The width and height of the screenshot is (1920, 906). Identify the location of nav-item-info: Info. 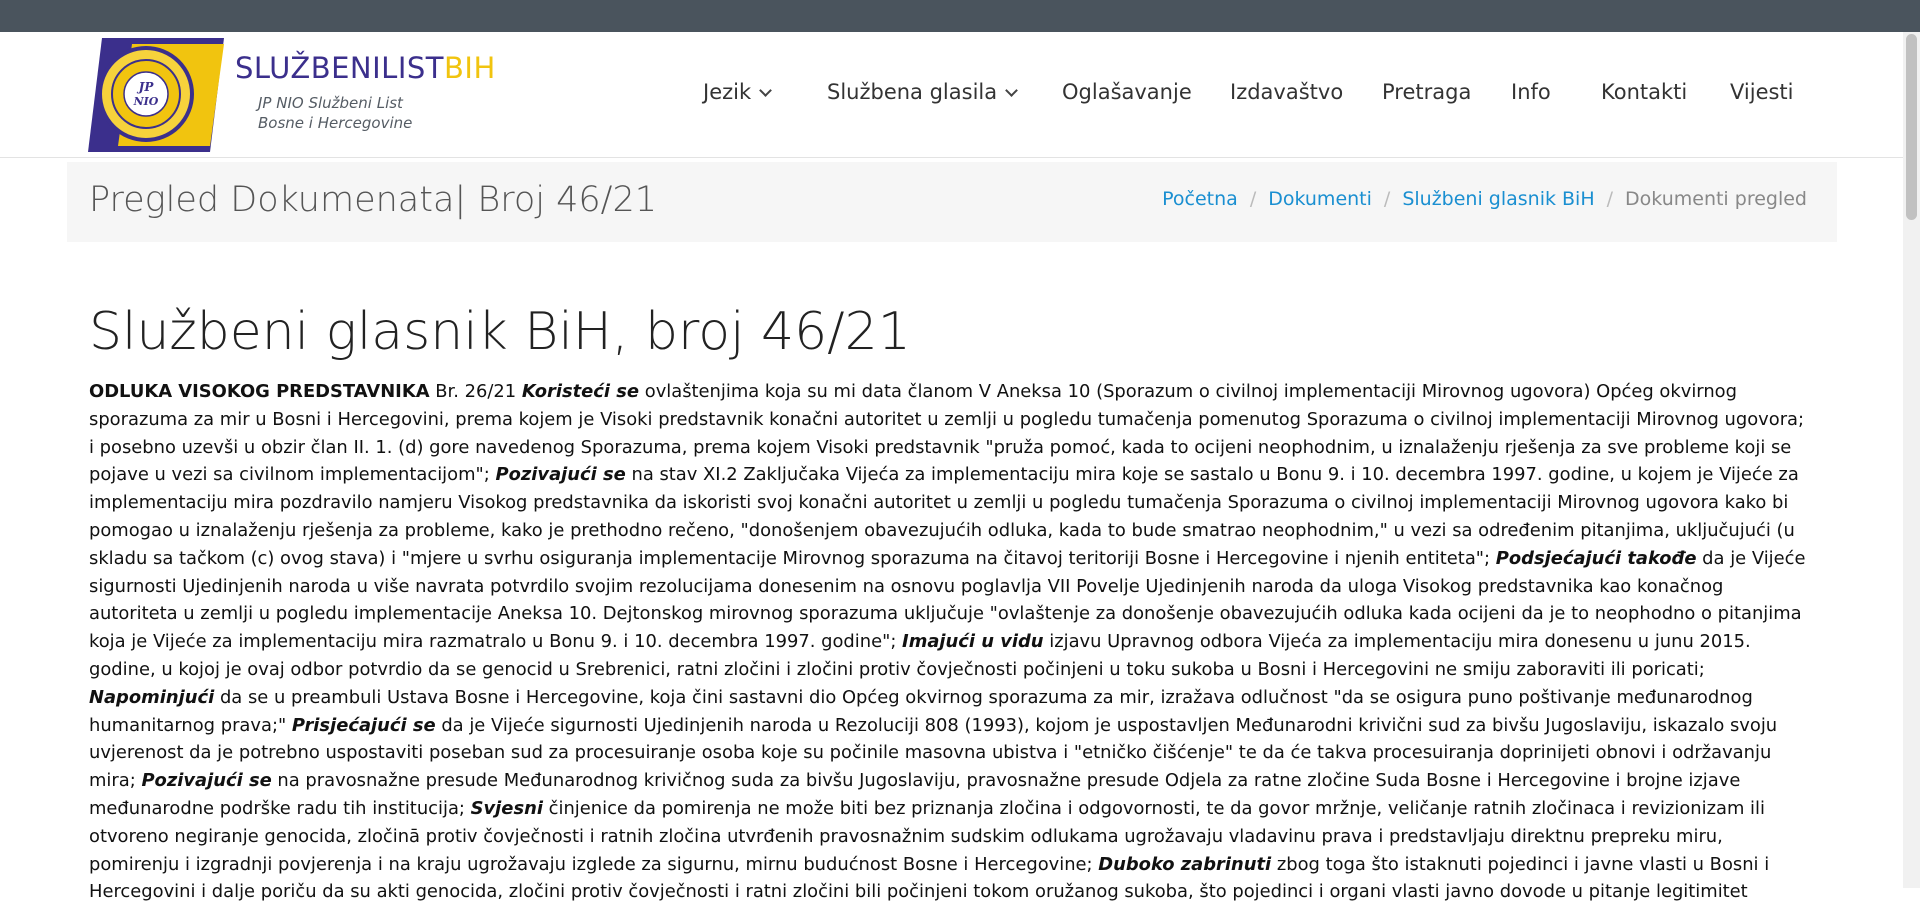
(1531, 92).